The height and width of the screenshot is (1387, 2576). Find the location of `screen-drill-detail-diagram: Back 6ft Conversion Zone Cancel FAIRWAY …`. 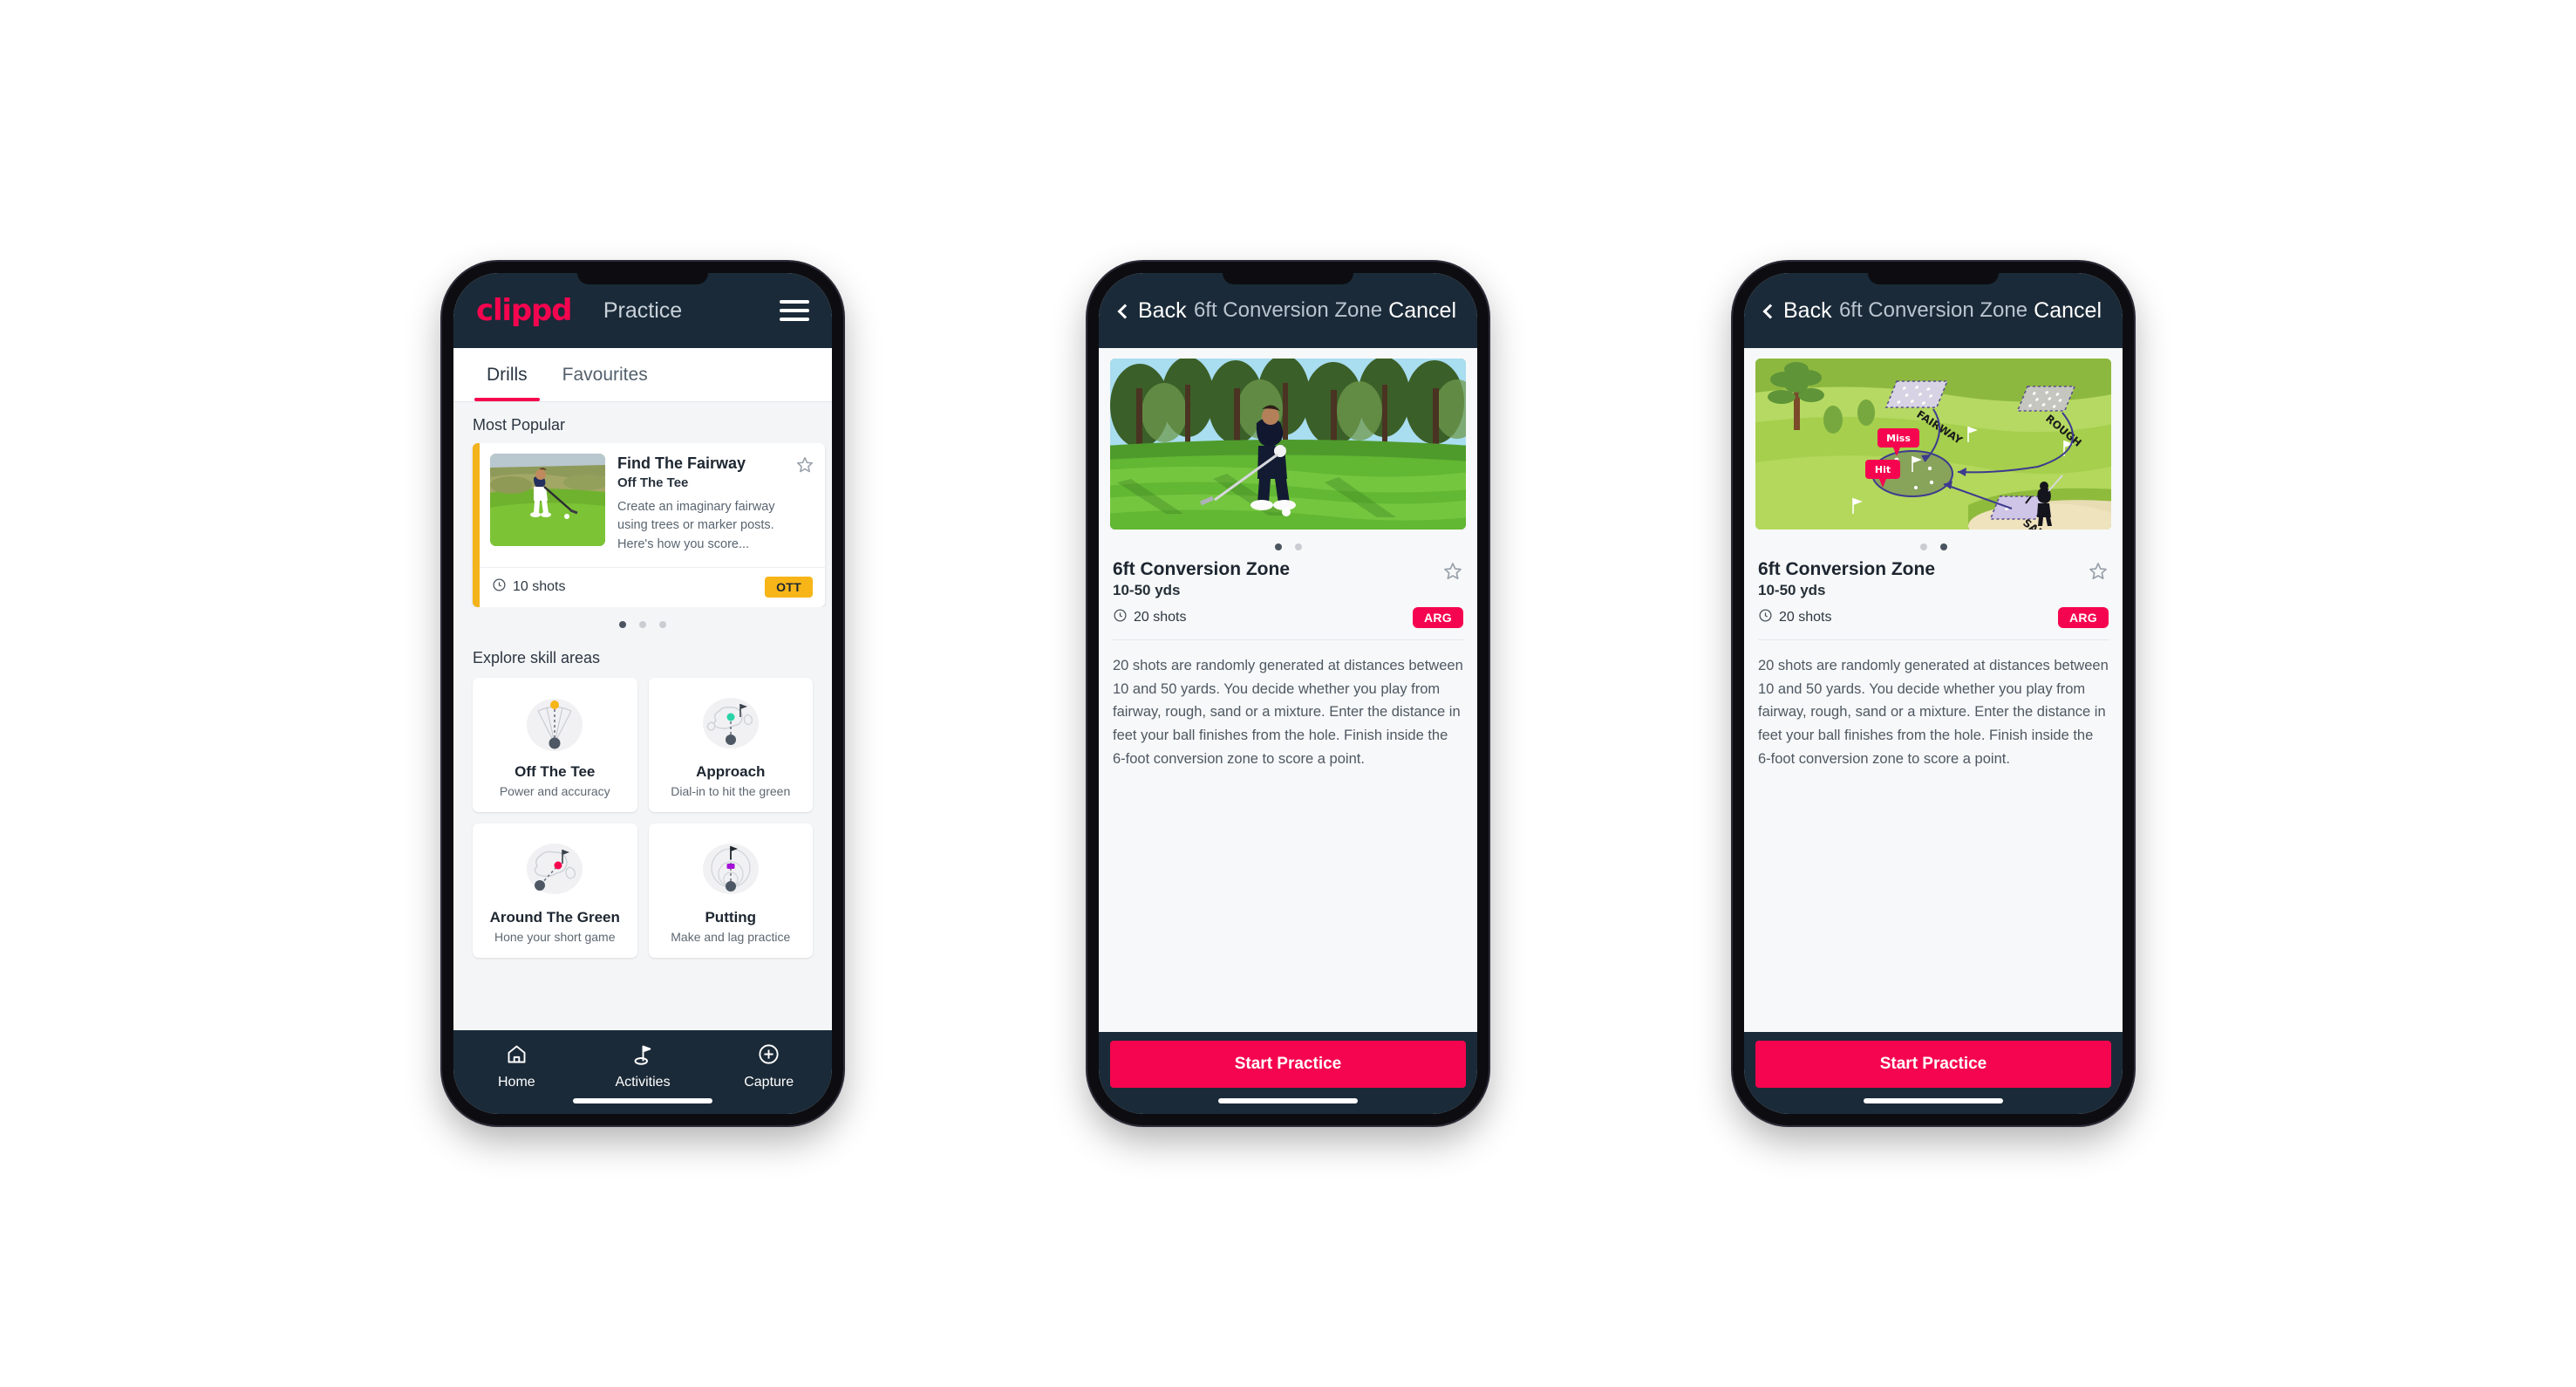

screen-drill-detail-diagram: Back 6ft Conversion Zone Cancel FAIRWAY … is located at coordinates (1934, 693).